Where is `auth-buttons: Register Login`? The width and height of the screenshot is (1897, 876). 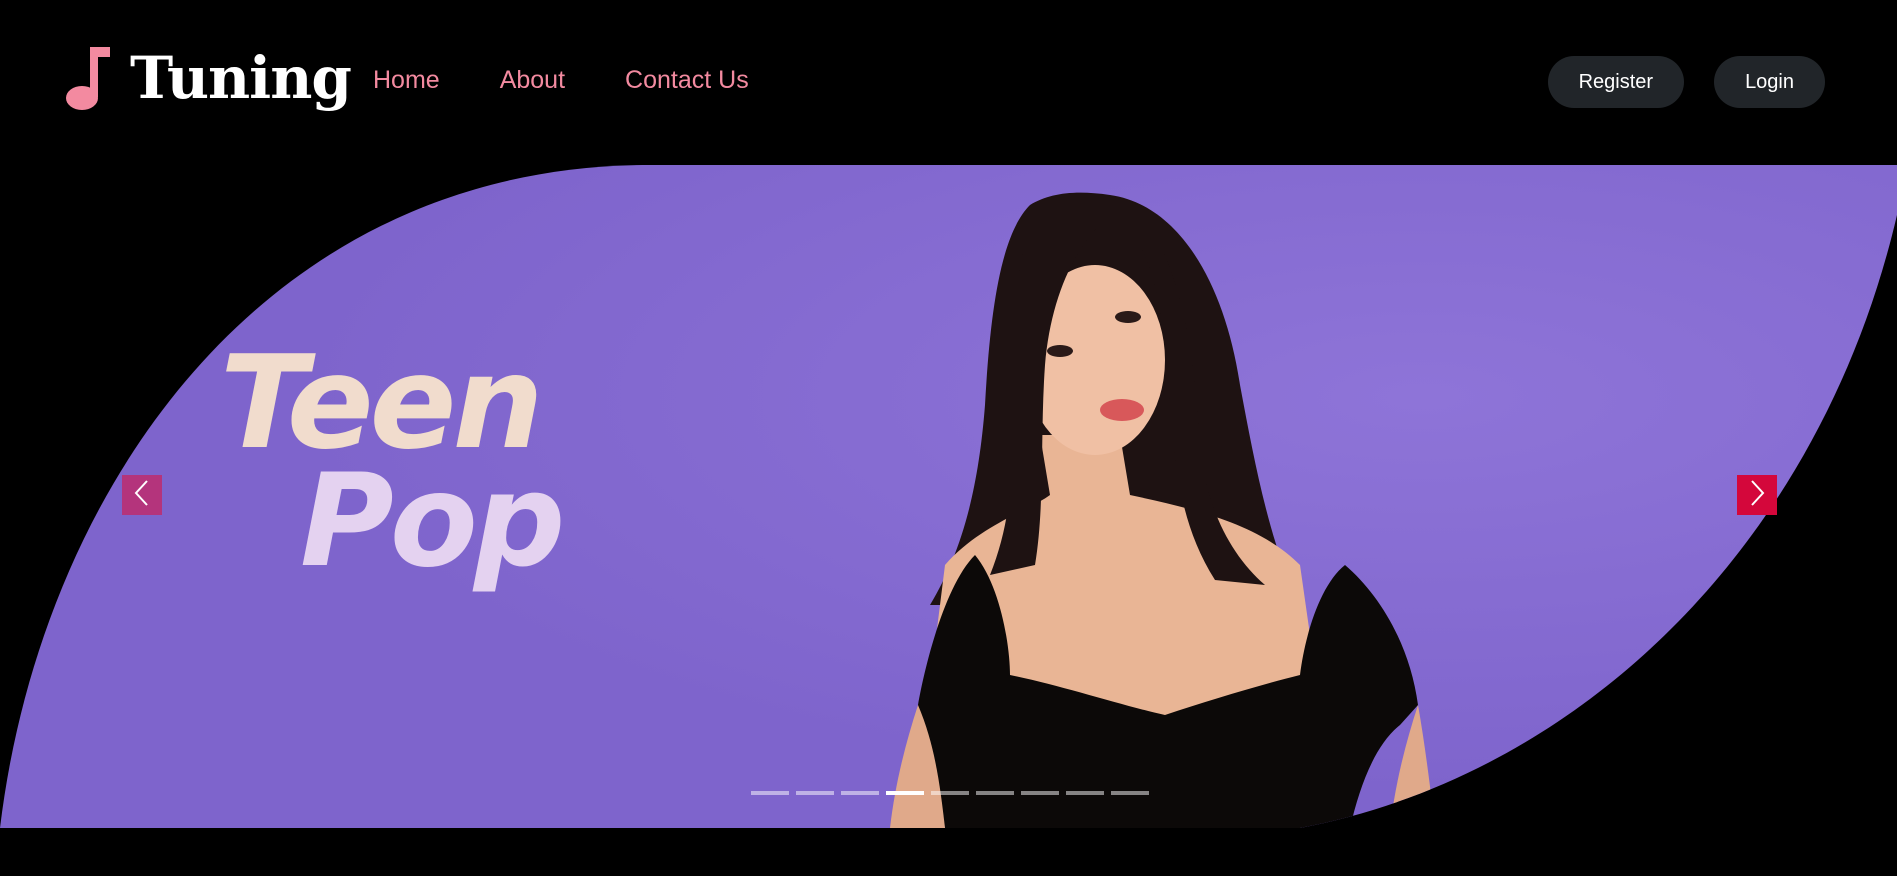 auth-buttons: Register Login is located at coordinates (1686, 82).